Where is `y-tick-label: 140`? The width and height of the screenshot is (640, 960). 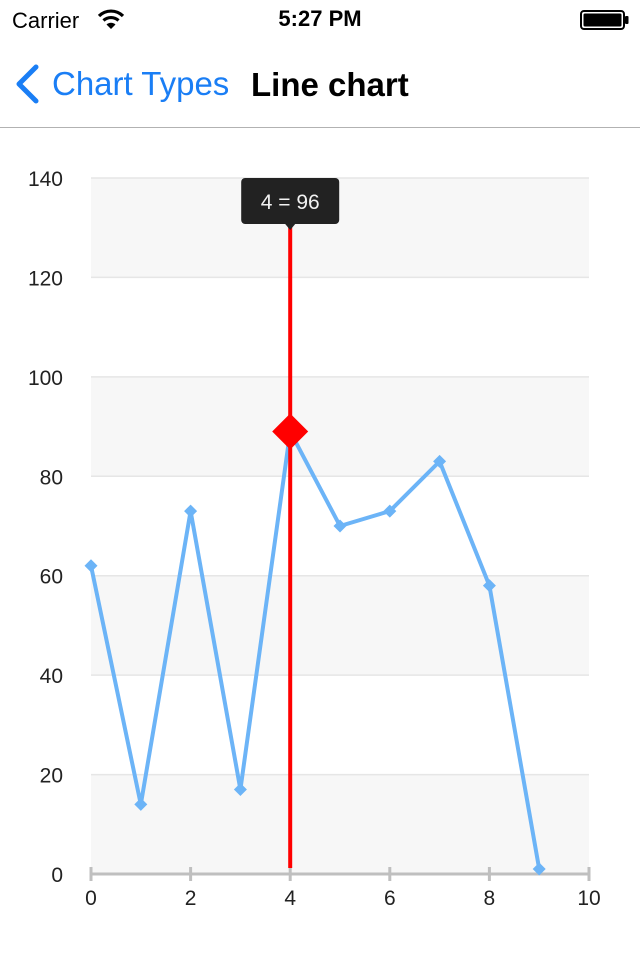 y-tick-label: 140 is located at coordinates (45, 179).